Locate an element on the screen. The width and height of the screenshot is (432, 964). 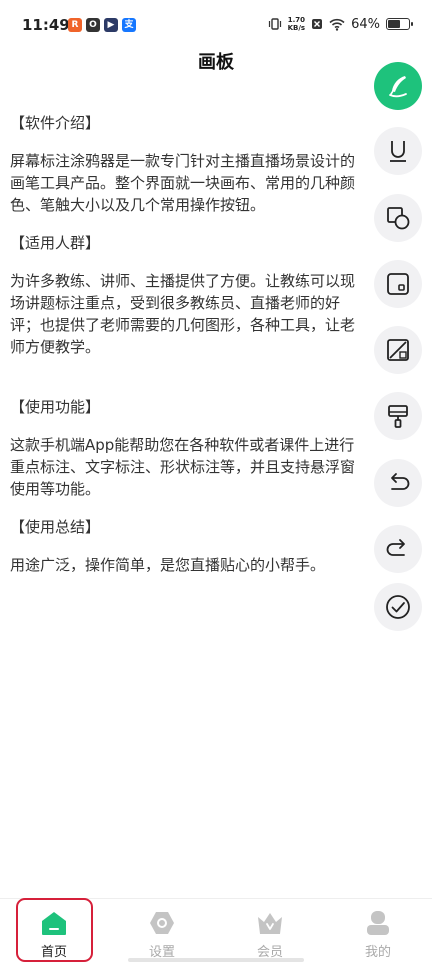
rectangle-dot-icon is located at coordinates (398, 284).